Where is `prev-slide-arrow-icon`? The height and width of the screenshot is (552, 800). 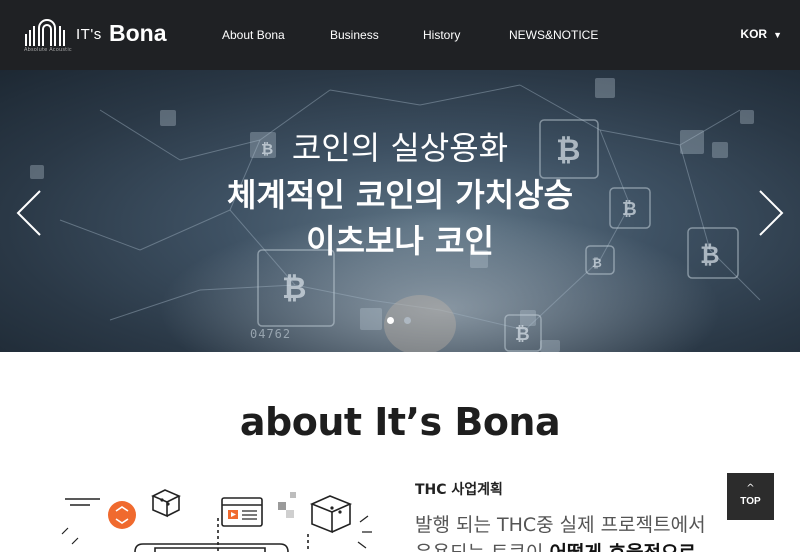 prev-slide-arrow-icon is located at coordinates (29, 213).